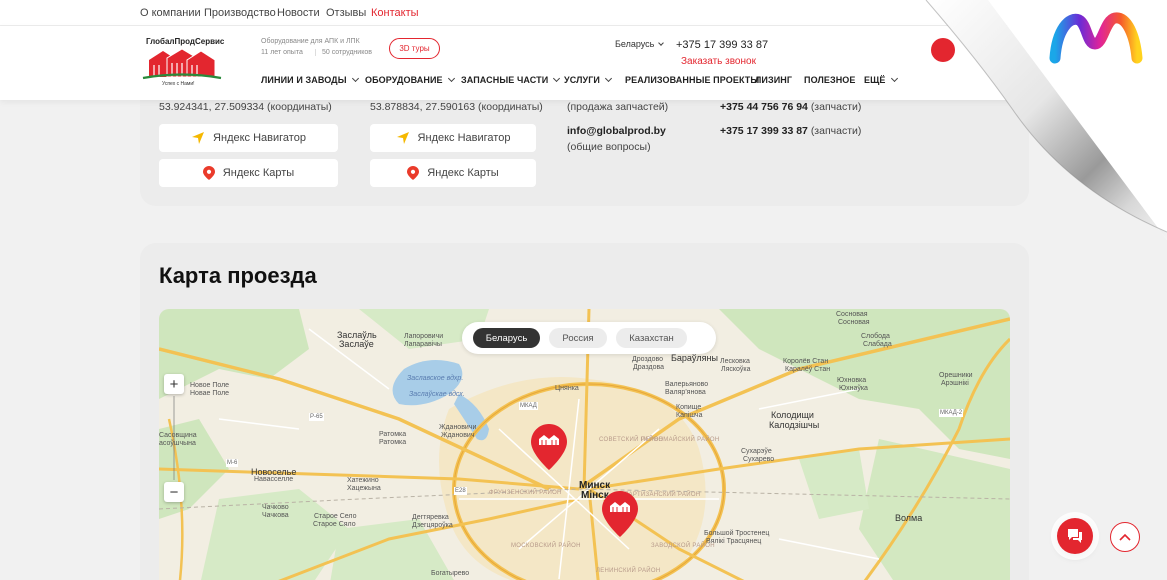  What do you see at coordinates (410, 79) in the screenshot?
I see `nav-equipment: ОБОРУДОВАНИЕ` at bounding box center [410, 79].